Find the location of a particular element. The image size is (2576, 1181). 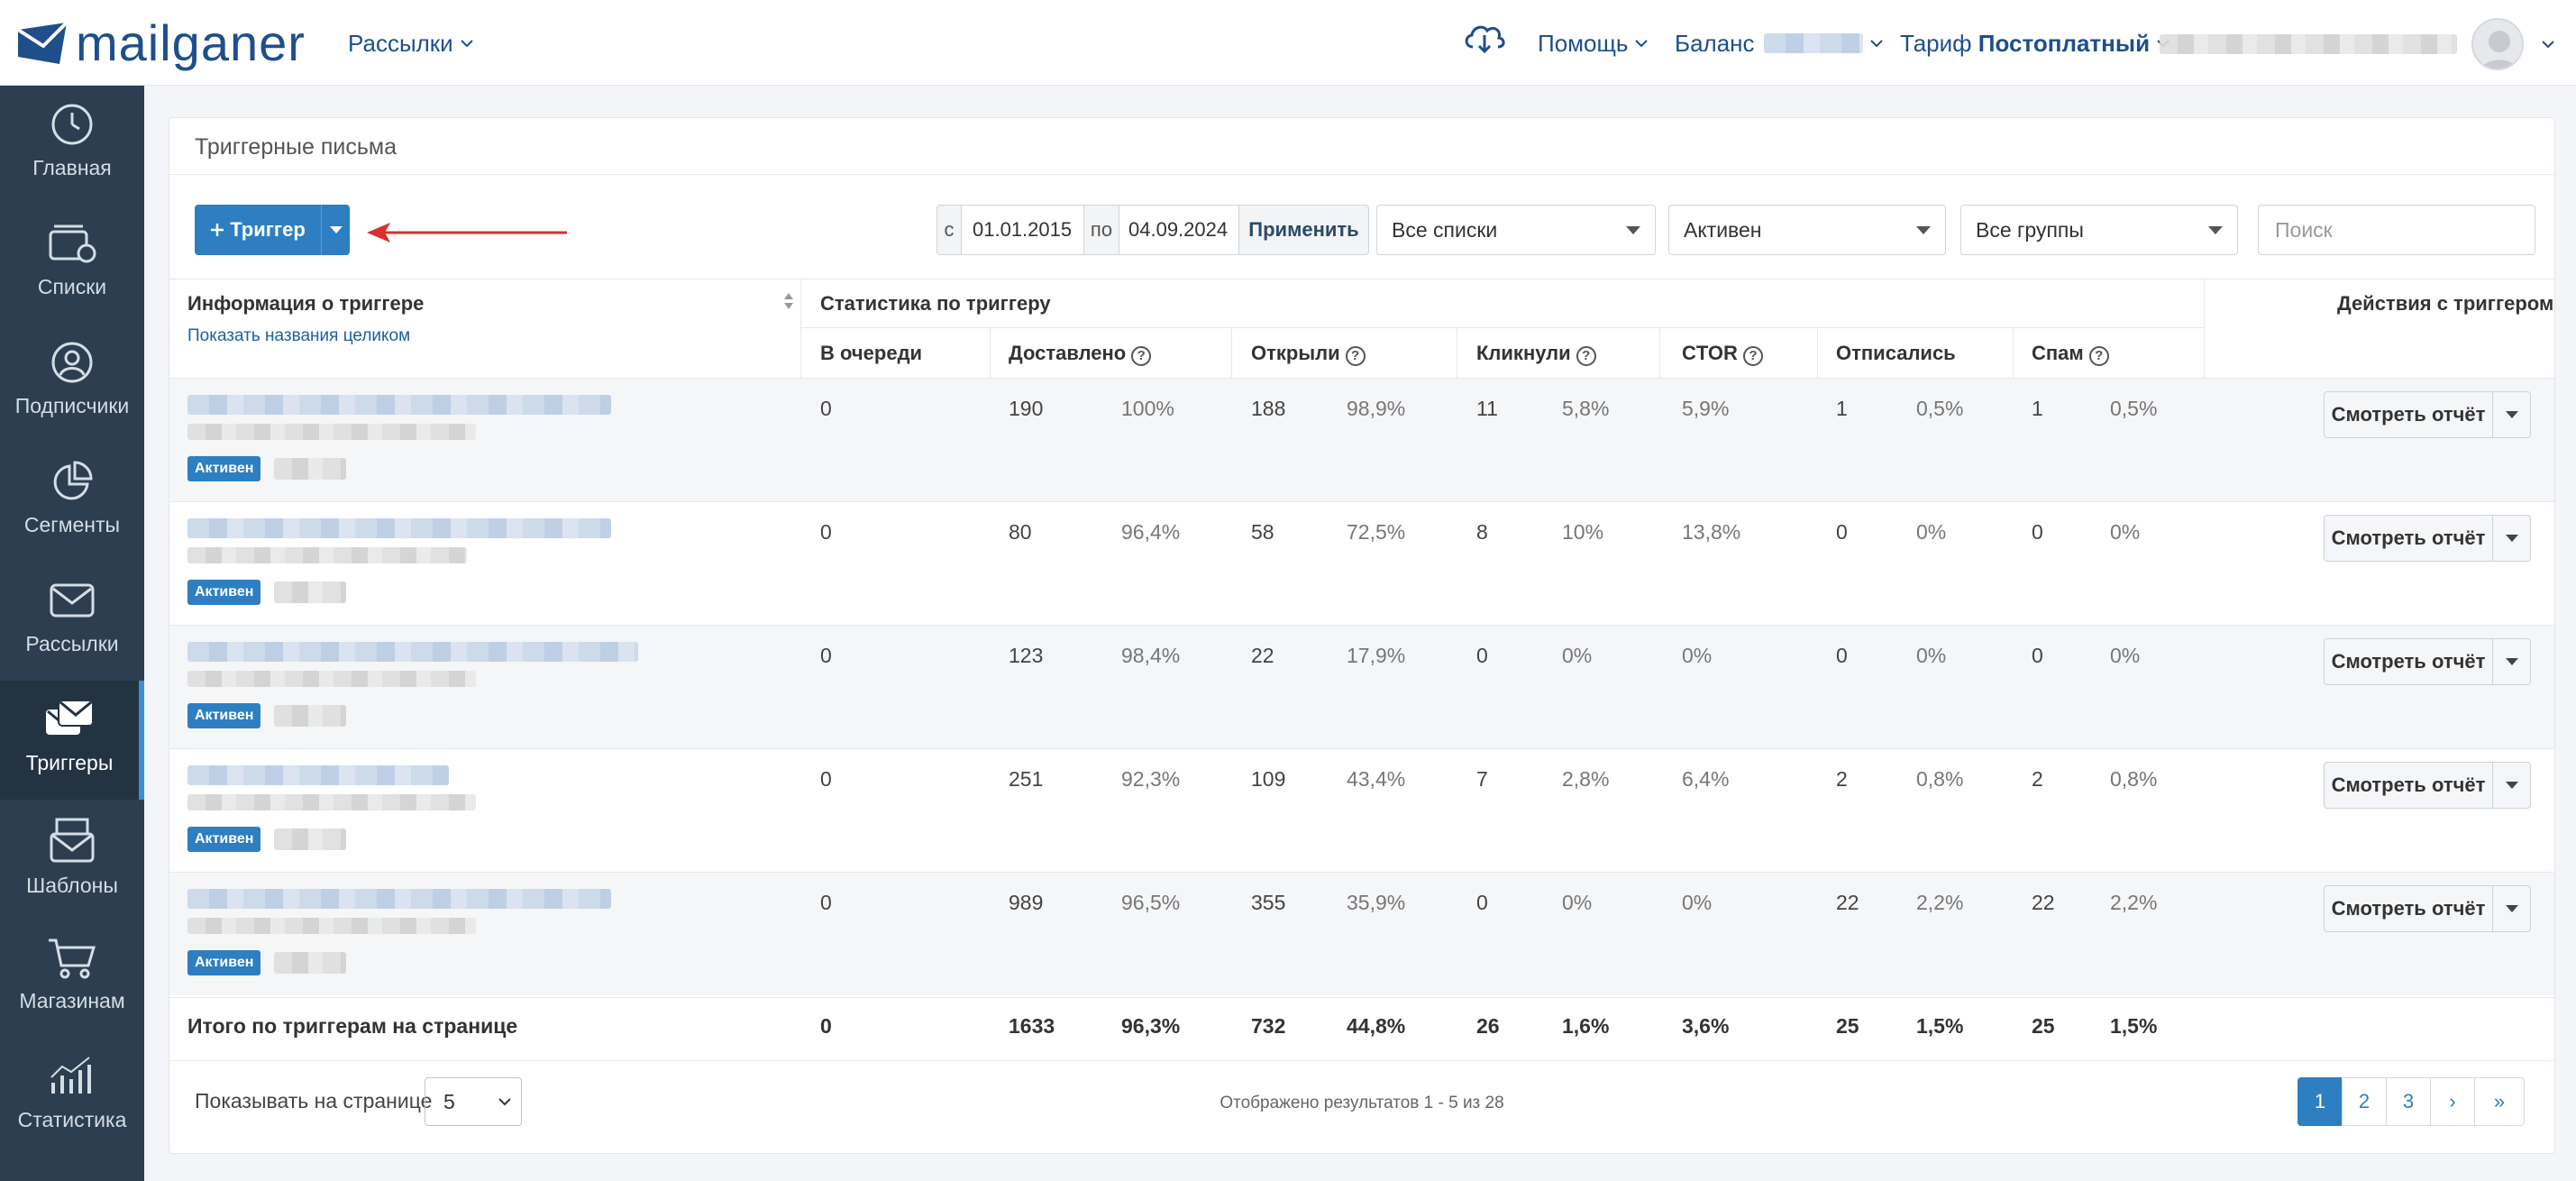

page-3-button: 3 is located at coordinates (2408, 1102).